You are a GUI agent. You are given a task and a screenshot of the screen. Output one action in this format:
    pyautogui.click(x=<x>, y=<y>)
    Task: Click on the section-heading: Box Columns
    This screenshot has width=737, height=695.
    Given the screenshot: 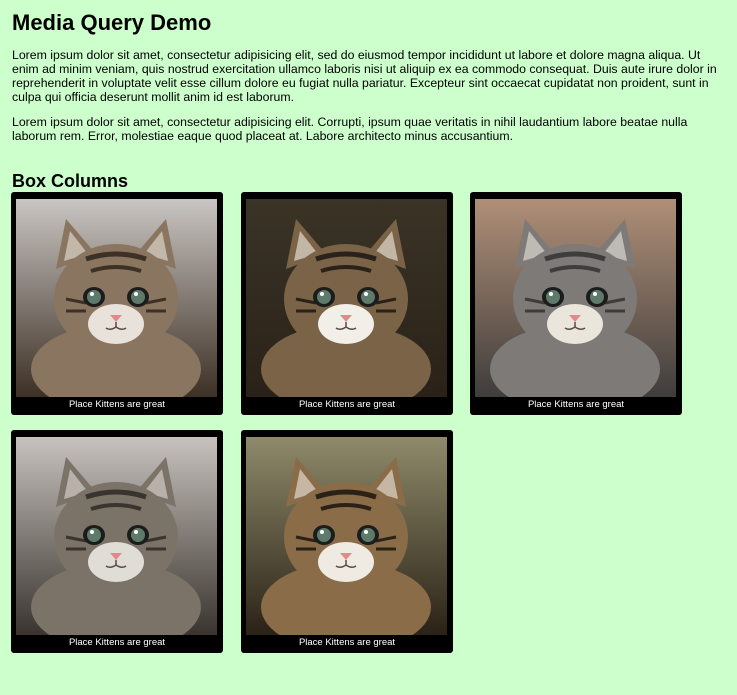 What is the action you would take?
    pyautogui.click(x=70, y=181)
    